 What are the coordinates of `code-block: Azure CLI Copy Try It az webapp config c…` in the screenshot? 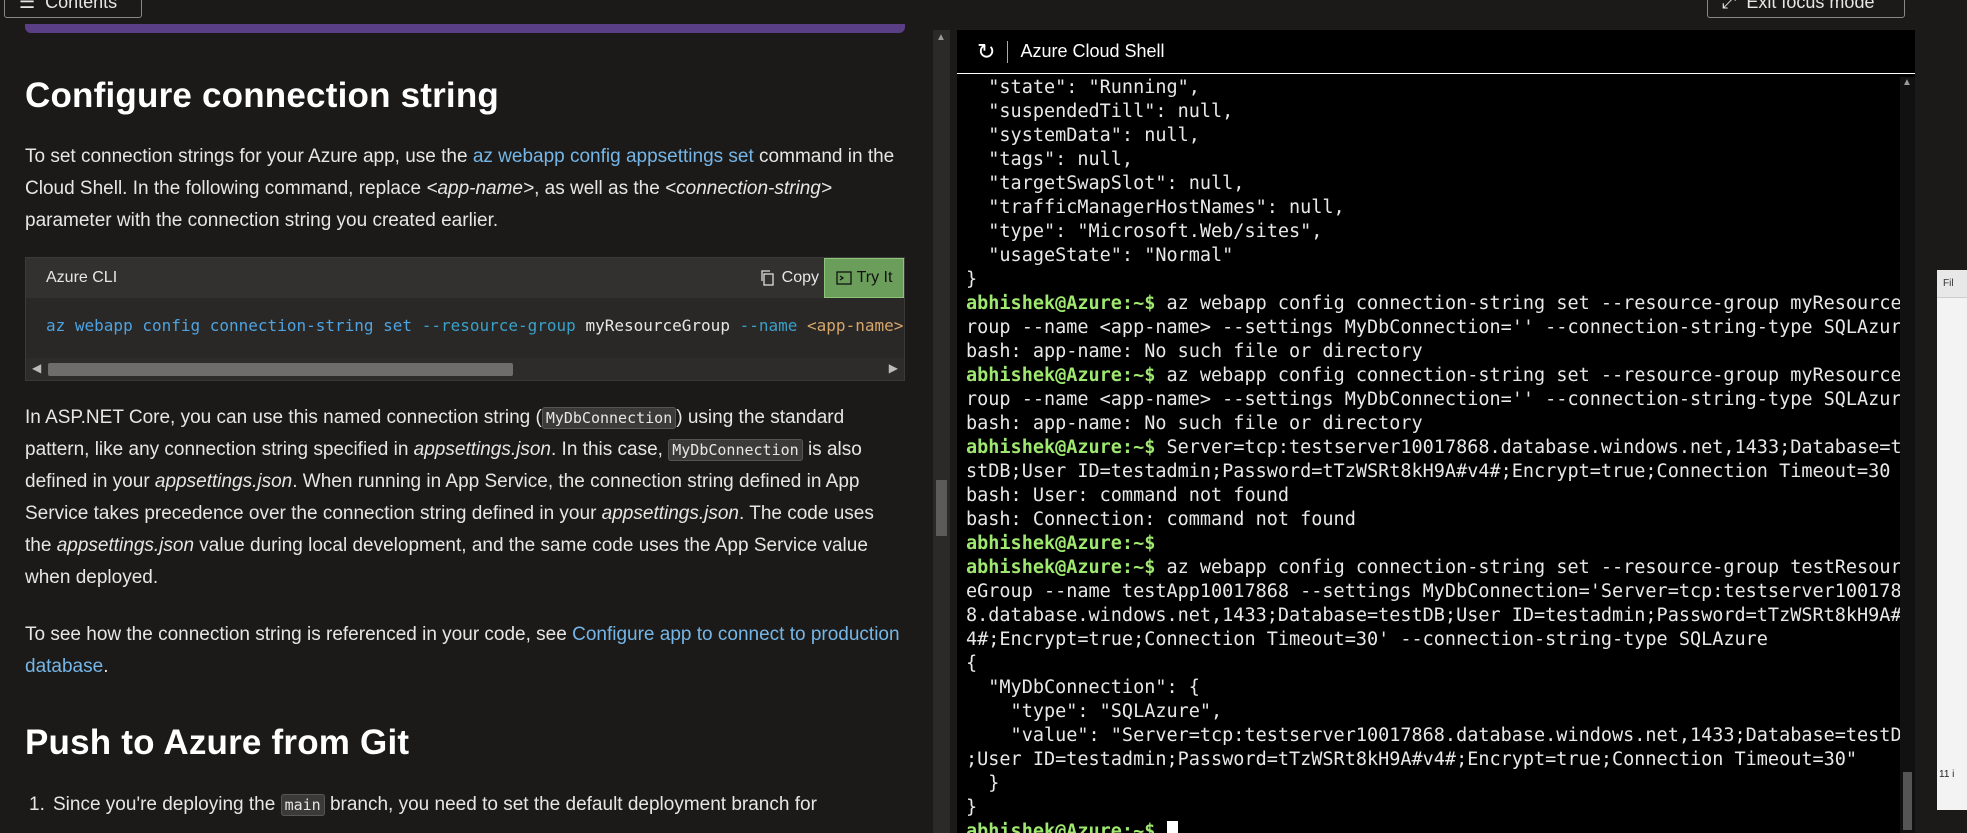 It's located at (465, 319).